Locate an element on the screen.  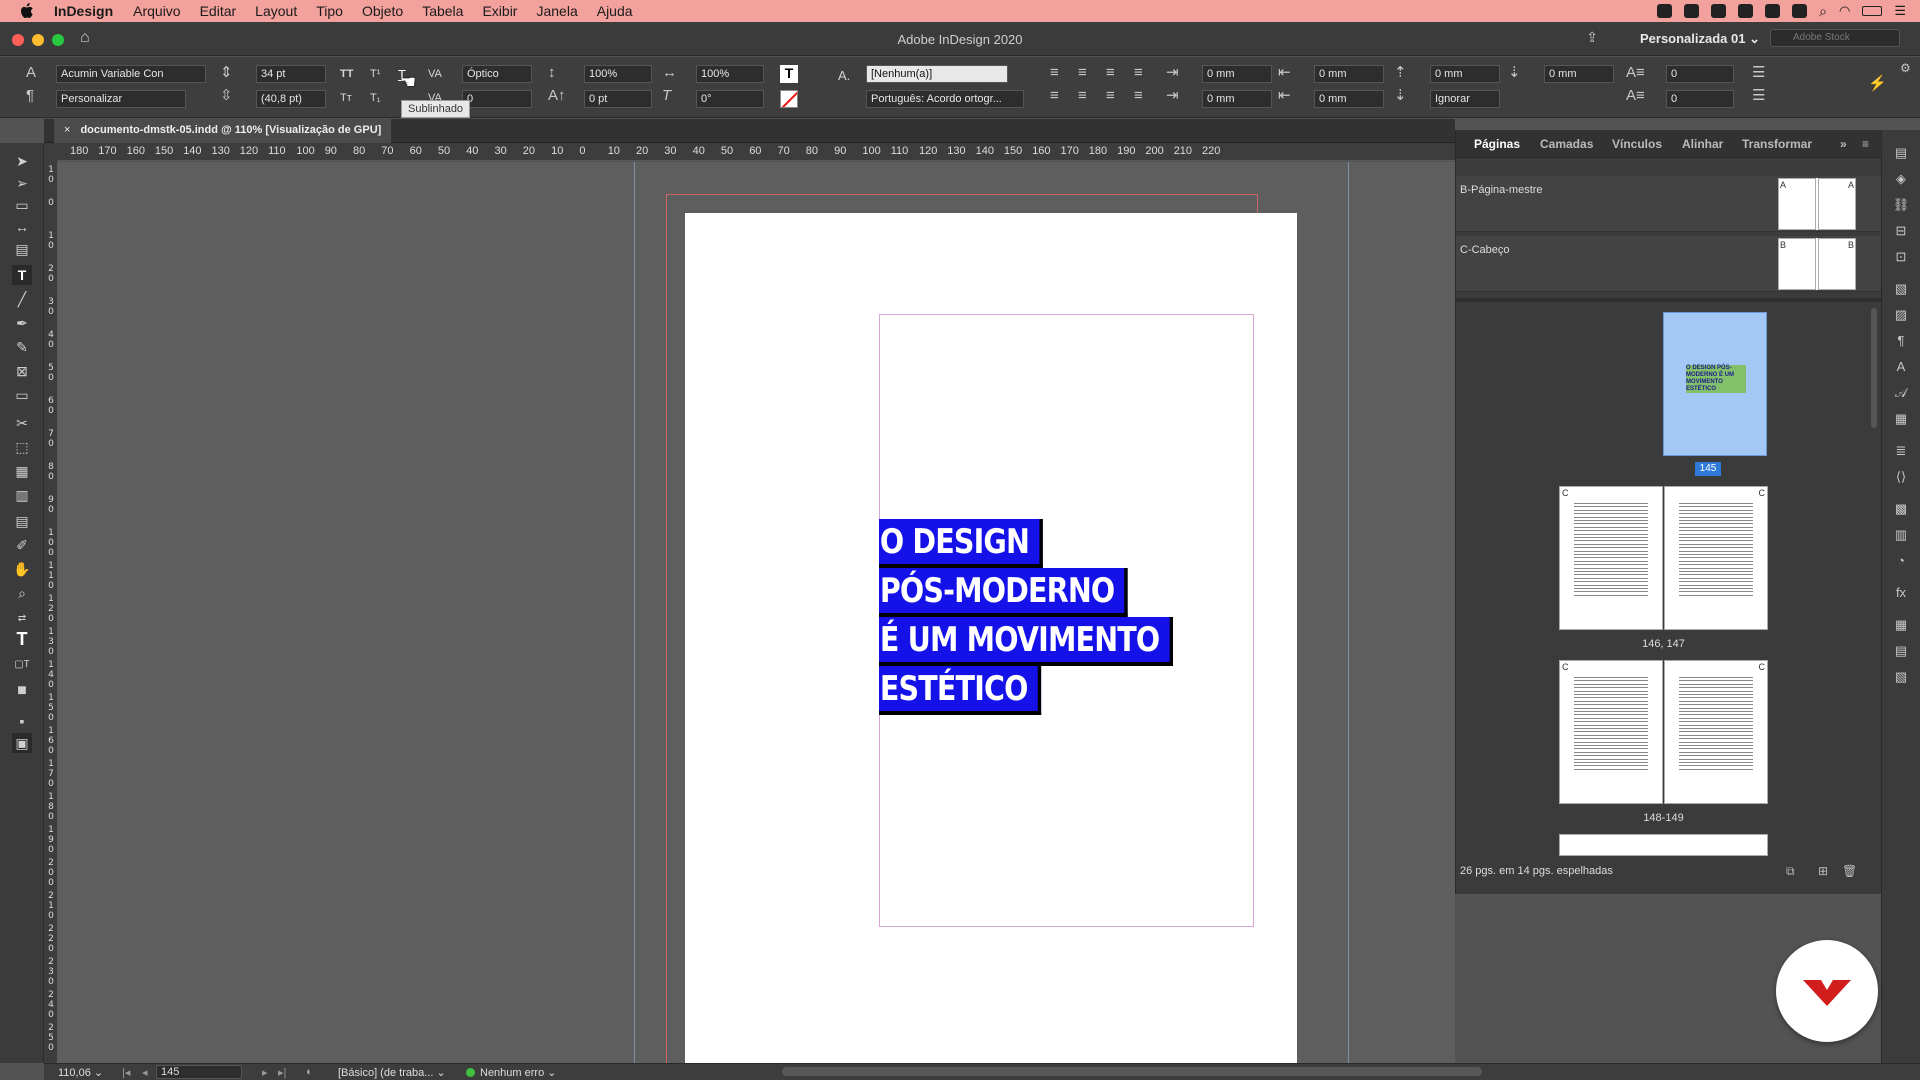
content-collector-icon: ▤ is located at coordinates (22, 249).